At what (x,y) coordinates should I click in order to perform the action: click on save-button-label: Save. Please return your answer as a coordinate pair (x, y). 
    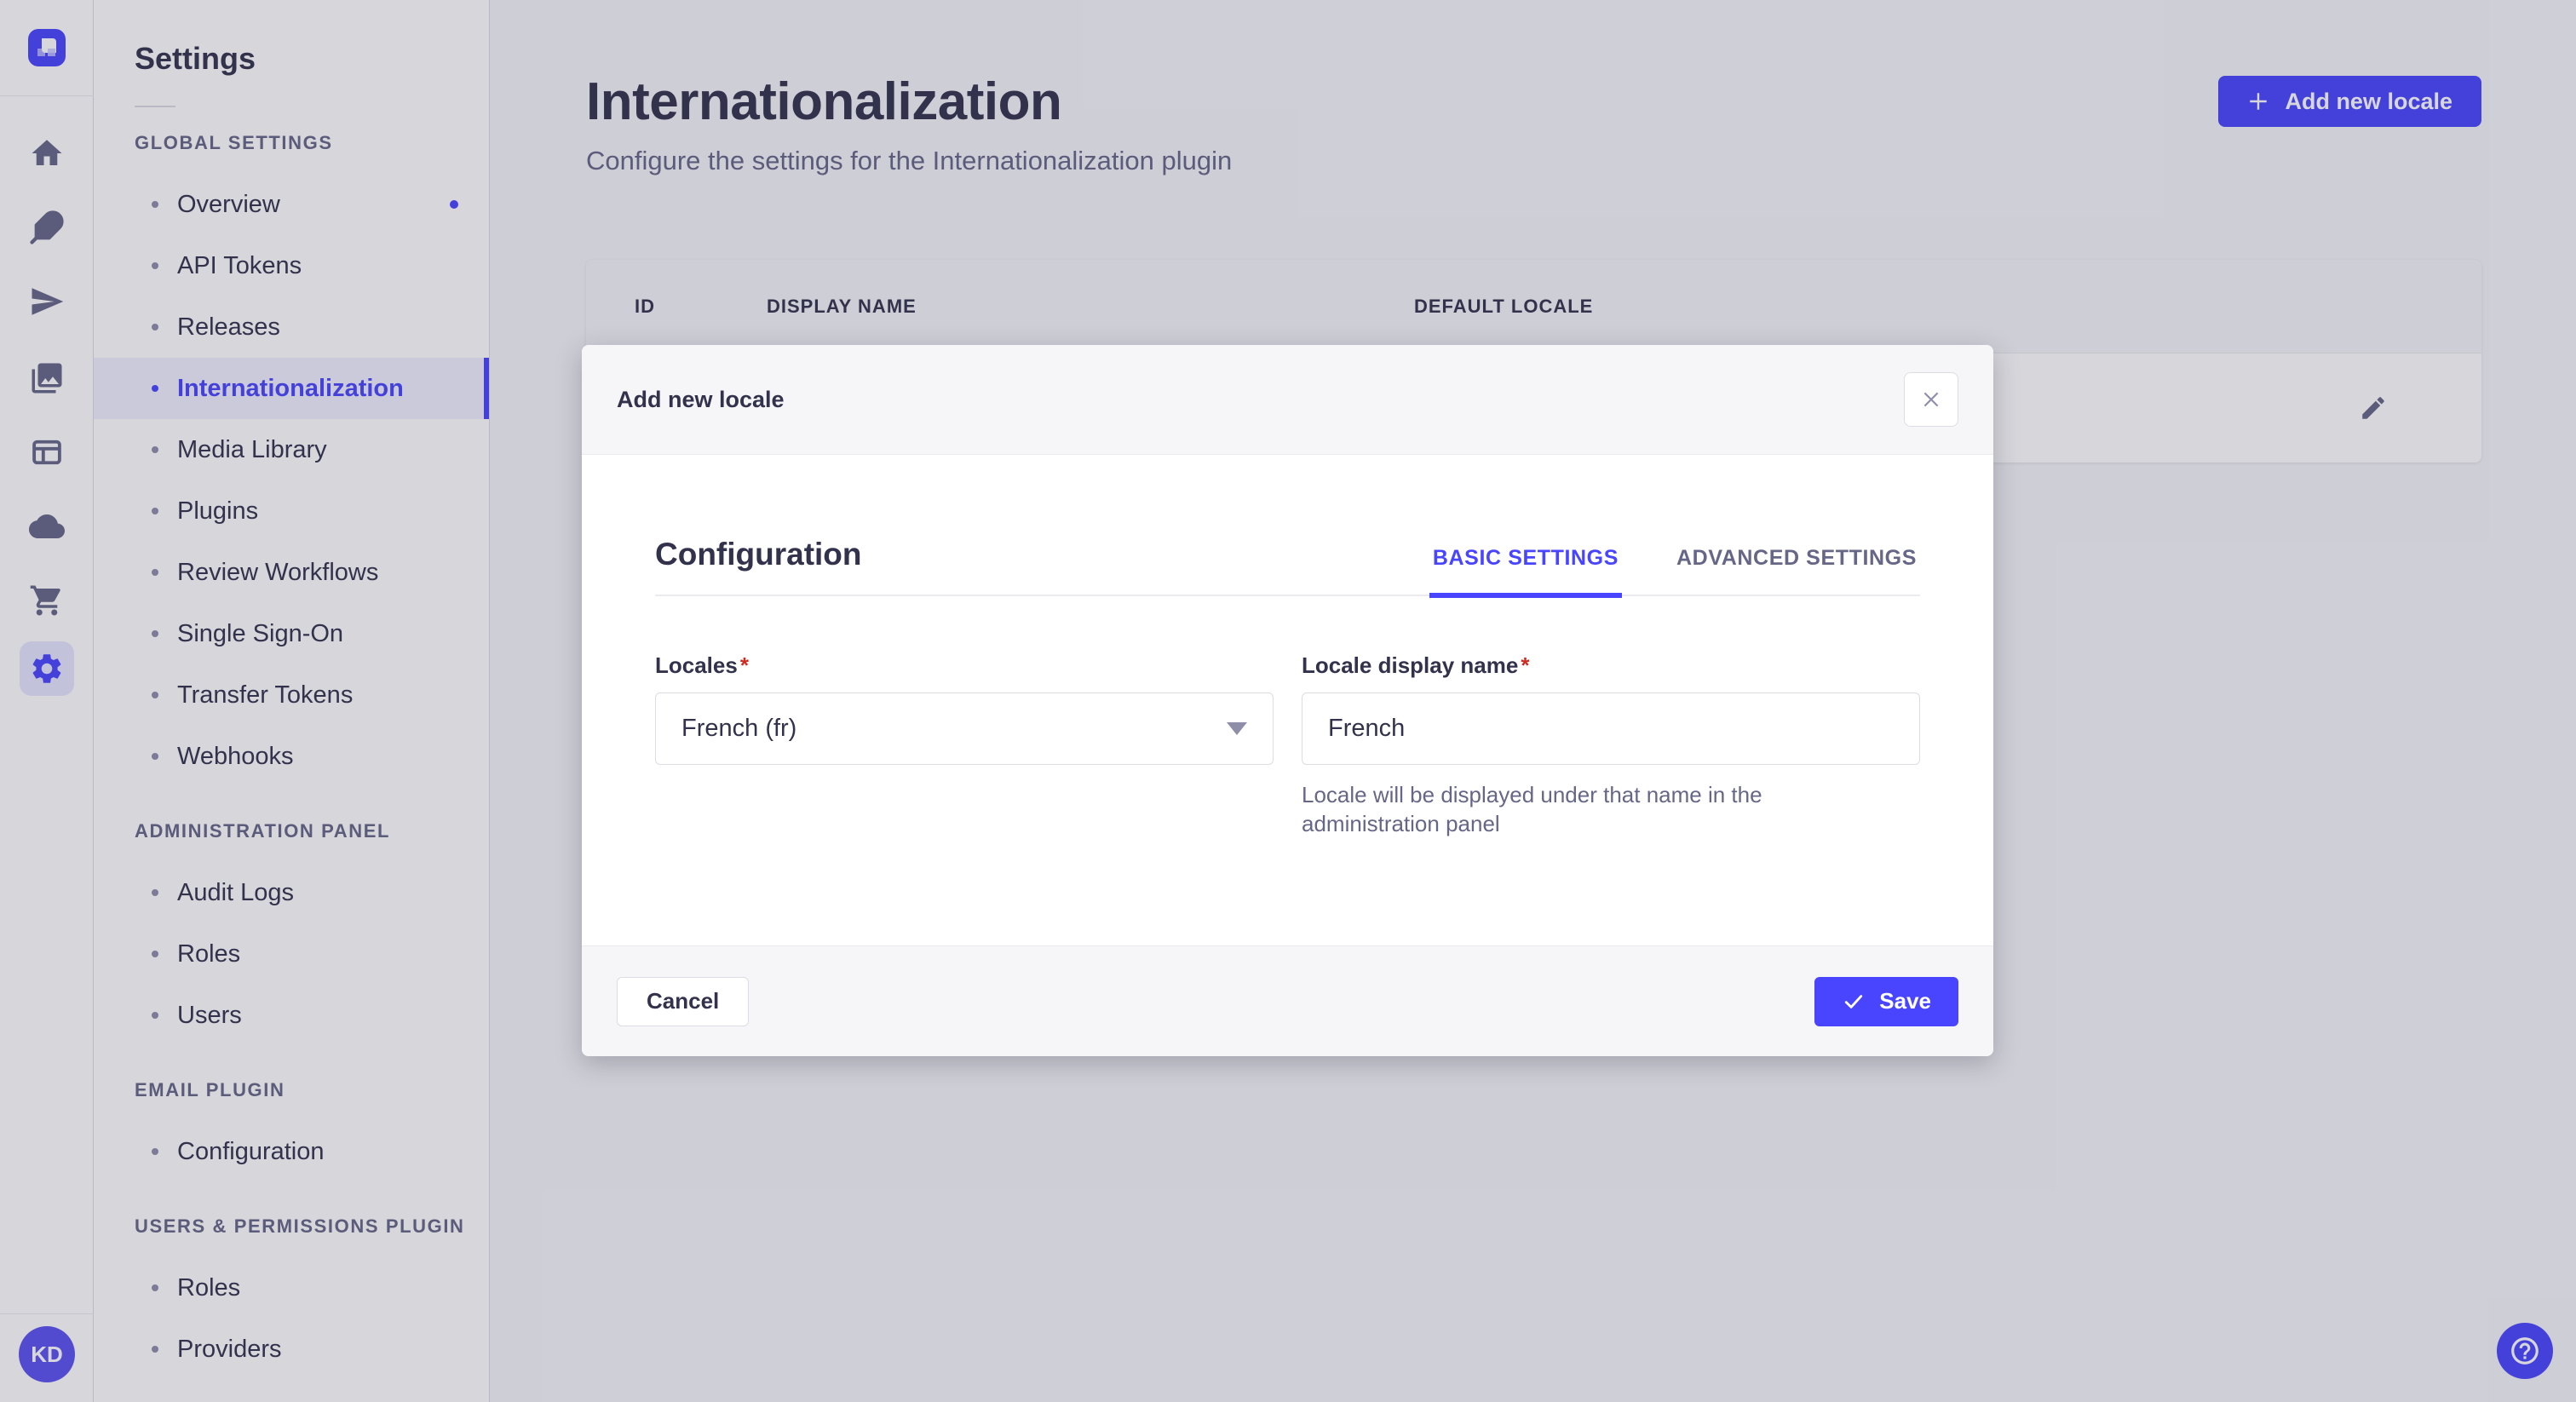
    Looking at the image, I should click on (1905, 1001).